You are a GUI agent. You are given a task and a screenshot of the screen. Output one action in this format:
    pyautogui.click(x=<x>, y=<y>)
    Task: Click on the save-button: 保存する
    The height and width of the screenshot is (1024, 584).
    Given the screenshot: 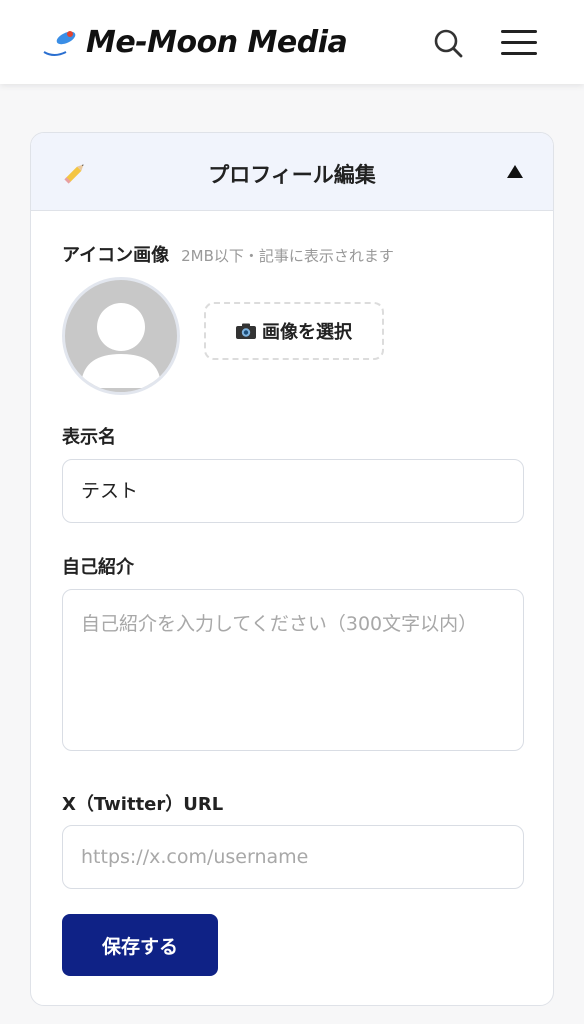 What is the action you would take?
    pyautogui.click(x=140, y=945)
    